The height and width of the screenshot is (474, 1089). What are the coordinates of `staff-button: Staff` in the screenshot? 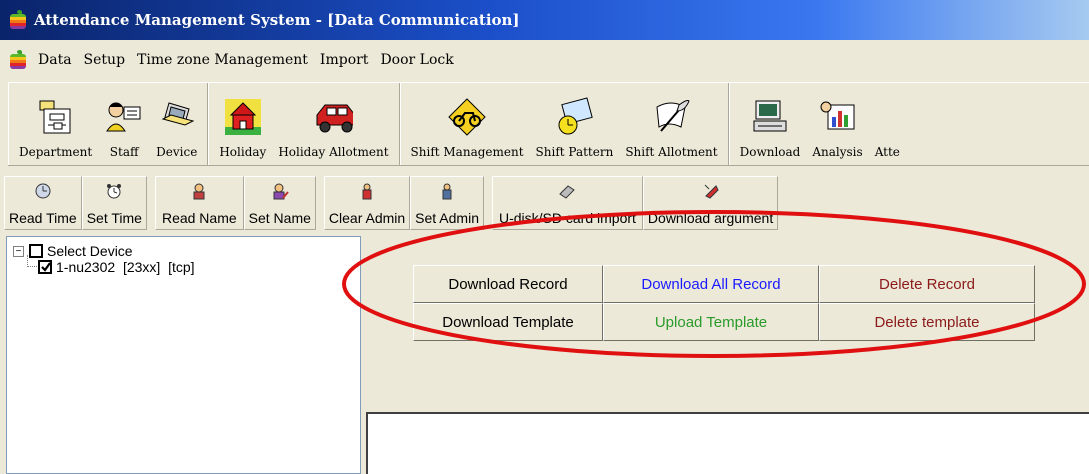 It's located at (124, 124).